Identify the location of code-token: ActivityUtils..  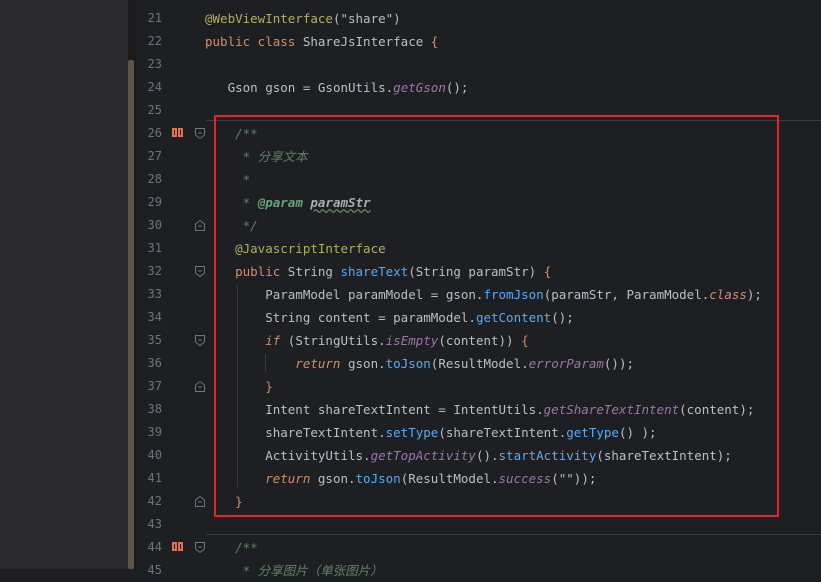
(288, 455).